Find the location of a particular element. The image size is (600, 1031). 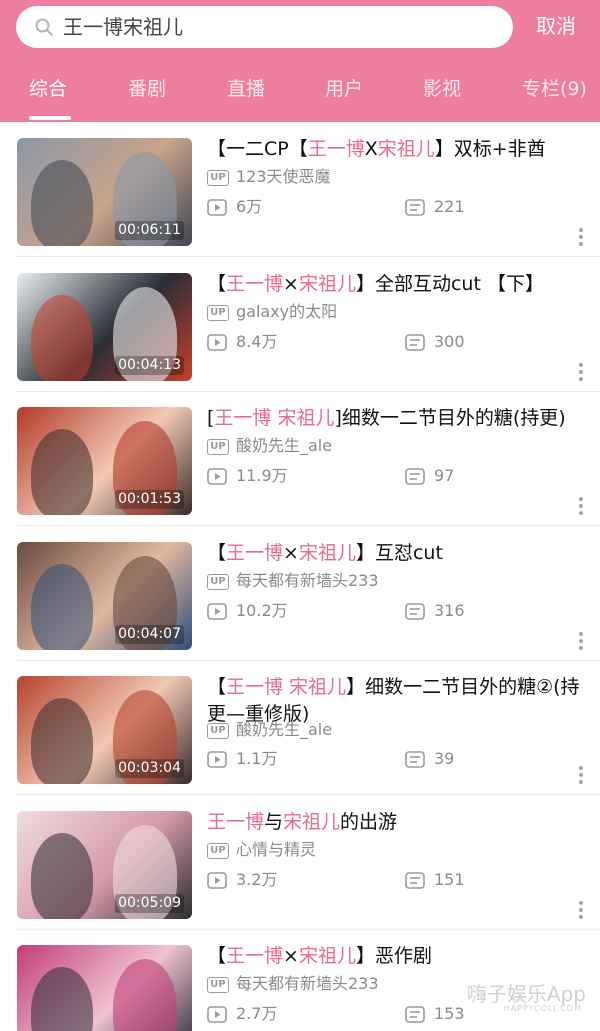

view-count-value: 10.2万 is located at coordinates (262, 610).